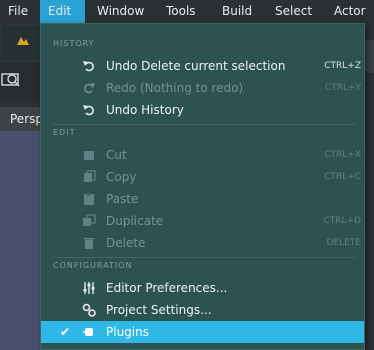 This screenshot has height=350, width=374. What do you see at coordinates (342, 155) in the screenshot?
I see `cut-shortcut: CTRL+X` at bounding box center [342, 155].